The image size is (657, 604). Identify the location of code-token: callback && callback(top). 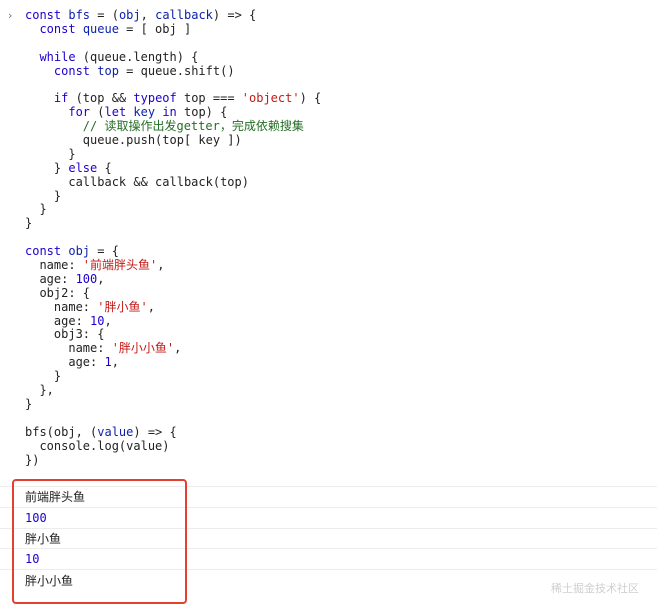
(137, 181).